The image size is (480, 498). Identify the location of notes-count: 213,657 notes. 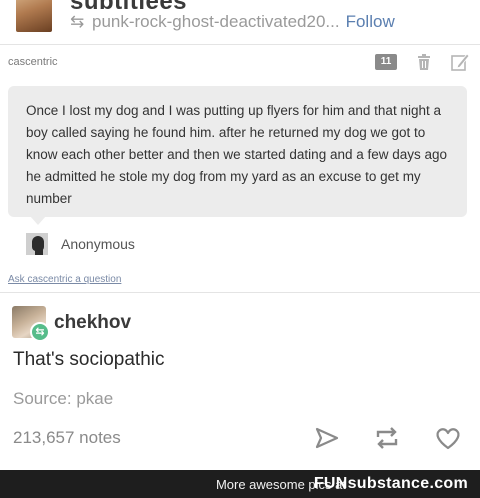
(67, 438).